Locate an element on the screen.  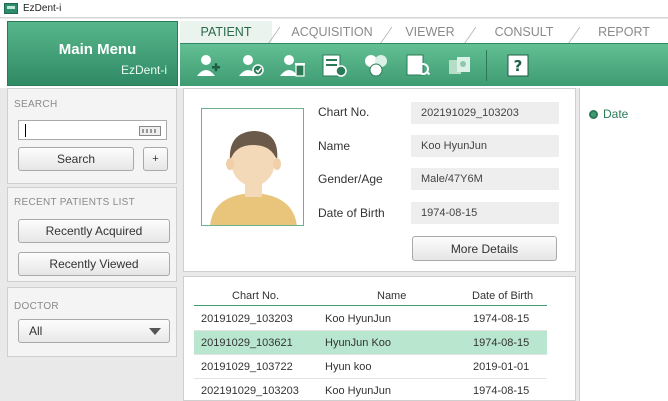
row-chart-no: 202191029_103203 is located at coordinates (250, 391).